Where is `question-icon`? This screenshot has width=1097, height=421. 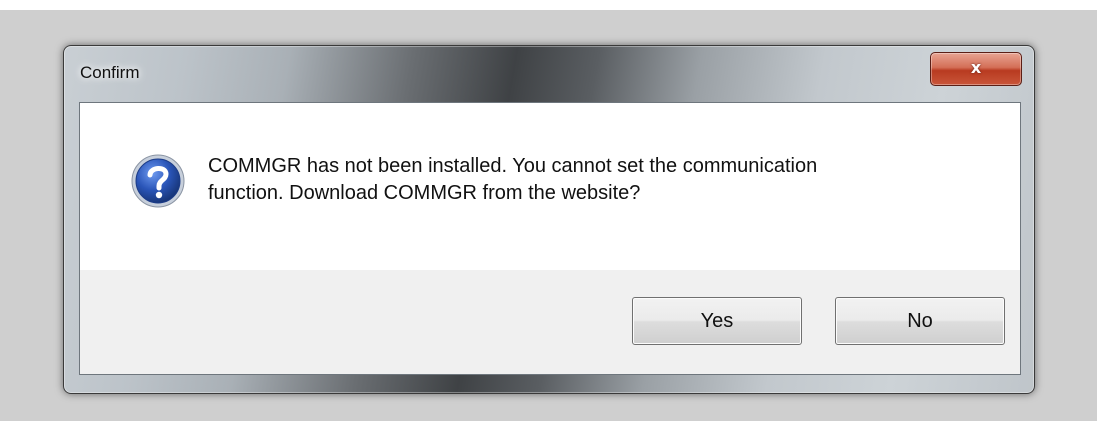 question-icon is located at coordinates (158, 181).